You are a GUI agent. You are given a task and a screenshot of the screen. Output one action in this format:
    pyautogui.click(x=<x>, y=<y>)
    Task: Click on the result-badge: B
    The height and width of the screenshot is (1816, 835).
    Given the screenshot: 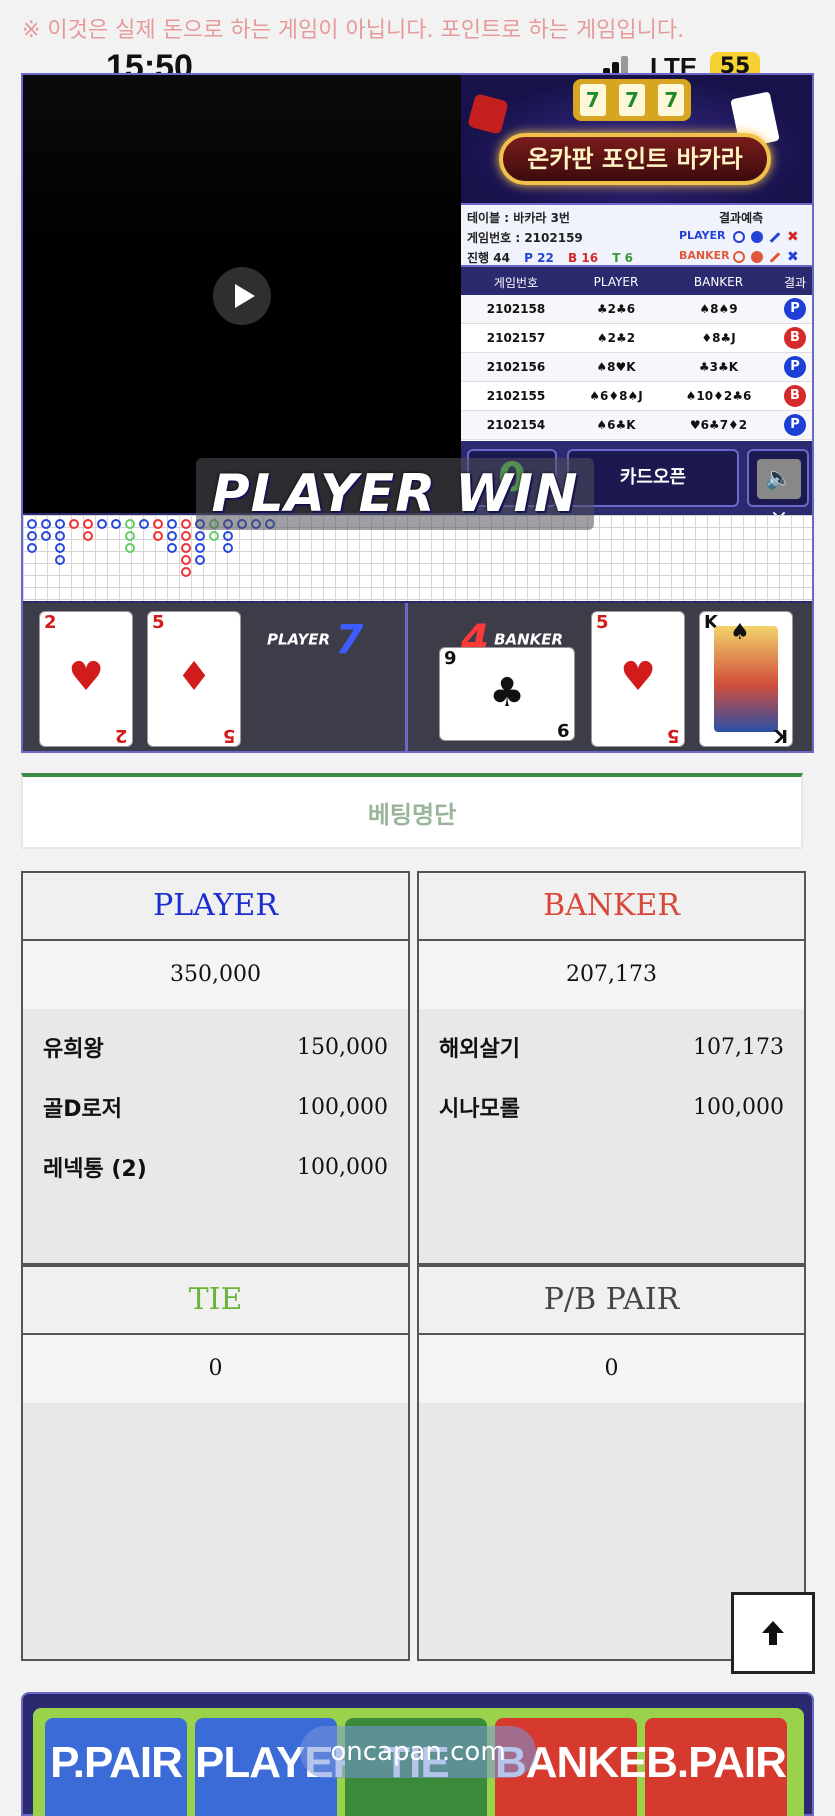 What is the action you would take?
    pyautogui.click(x=795, y=338)
    